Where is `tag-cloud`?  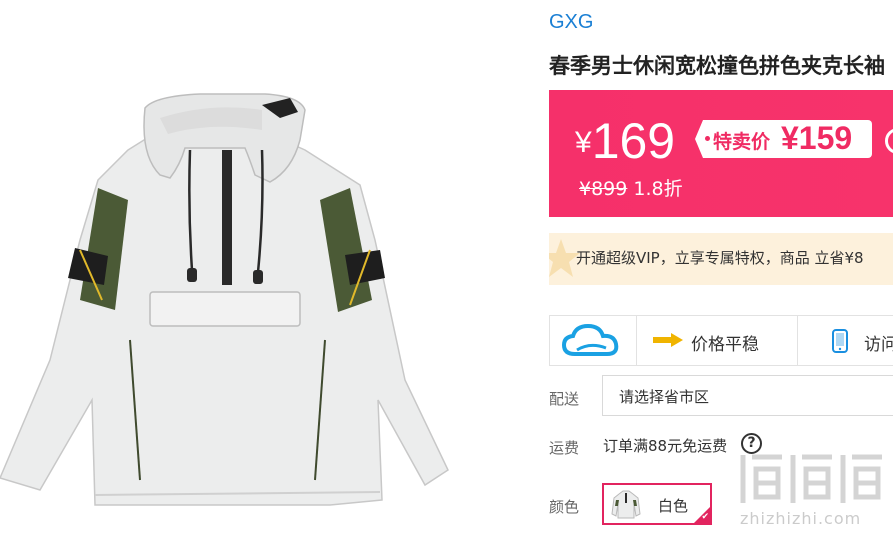
tag-cloud is located at coordinates (593, 340).